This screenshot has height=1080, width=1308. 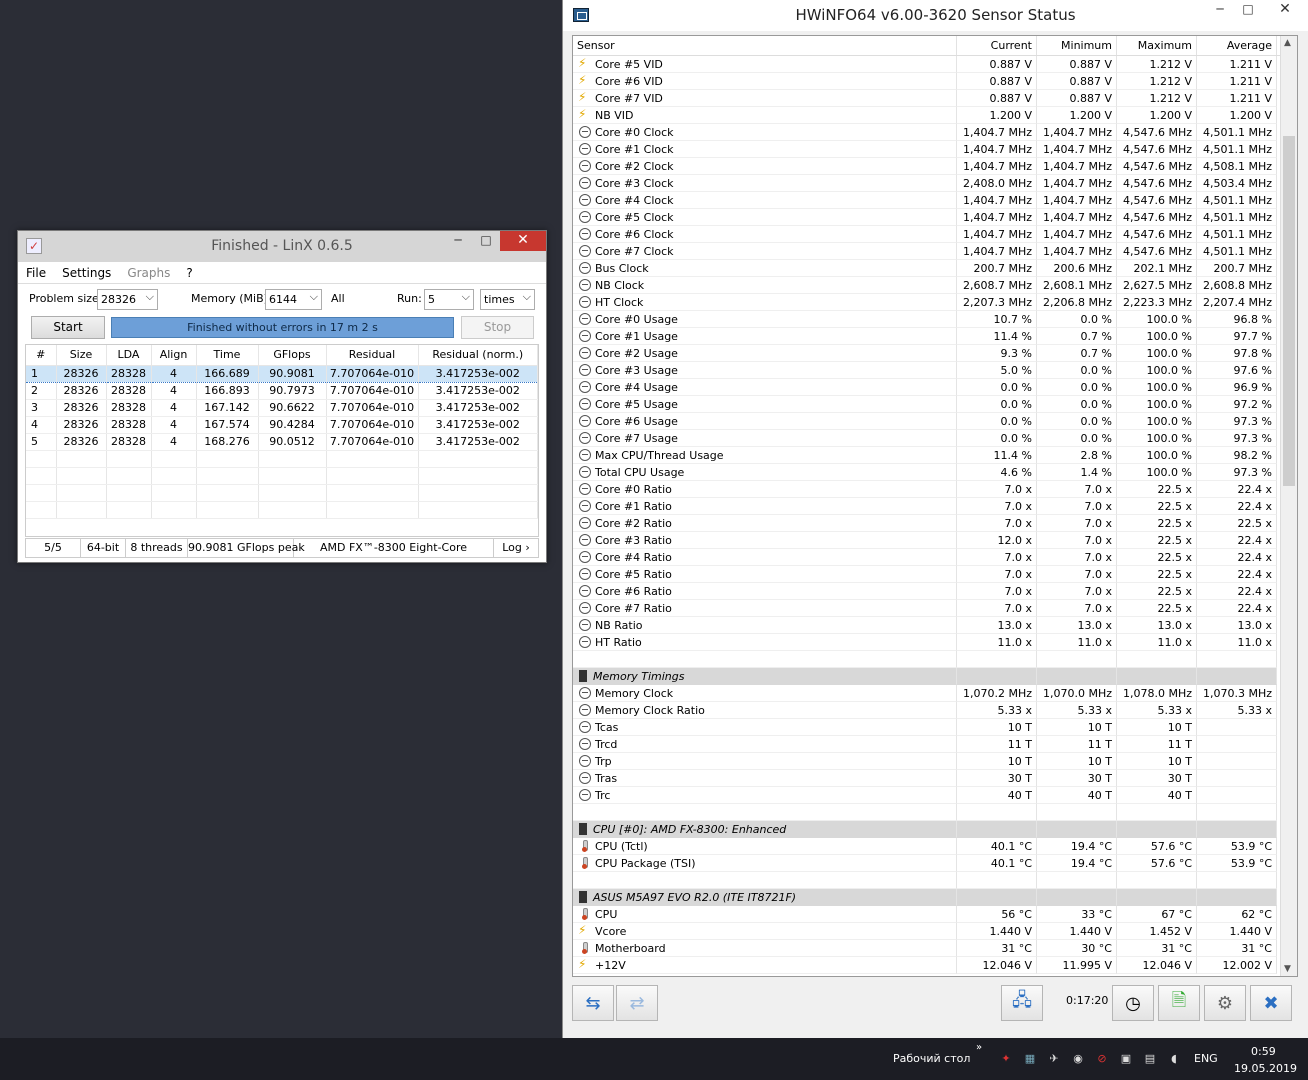 What do you see at coordinates (935, 914) in the screenshot?
I see `sensor-row: CPU 56 °C 33 °C 67 °C 62 °C` at bounding box center [935, 914].